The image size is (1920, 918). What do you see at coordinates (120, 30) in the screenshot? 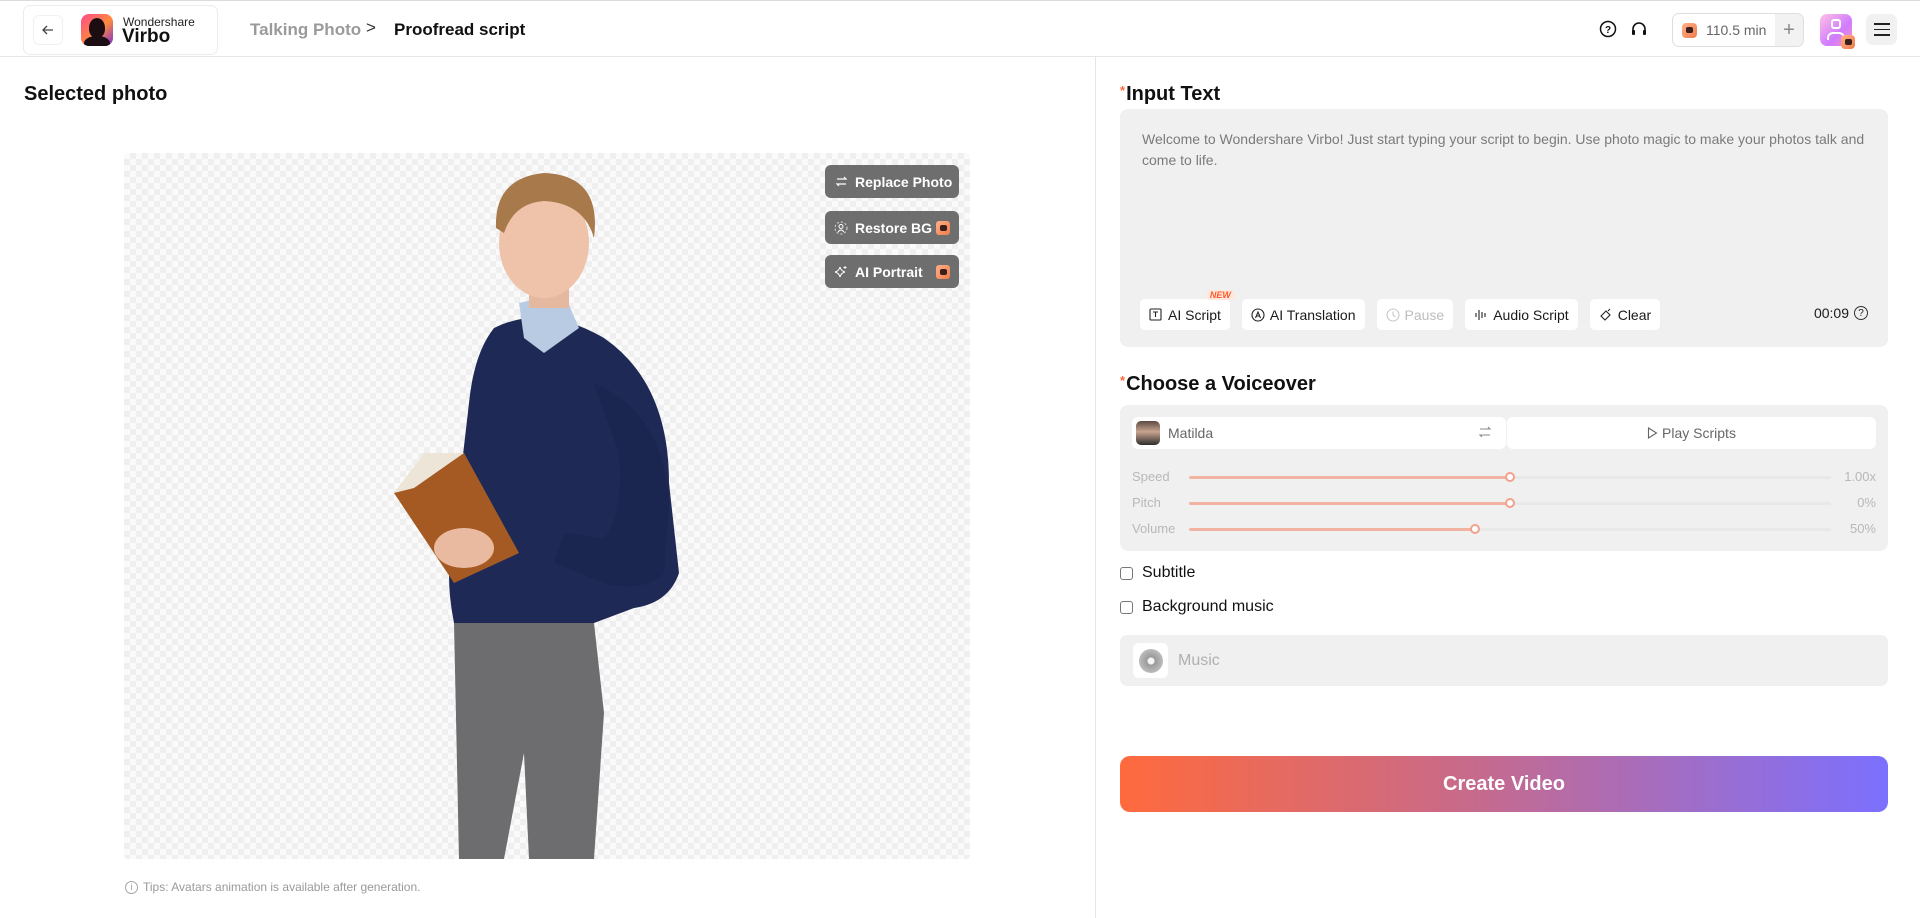
I see `brand-box: Wondershare Virbo` at bounding box center [120, 30].